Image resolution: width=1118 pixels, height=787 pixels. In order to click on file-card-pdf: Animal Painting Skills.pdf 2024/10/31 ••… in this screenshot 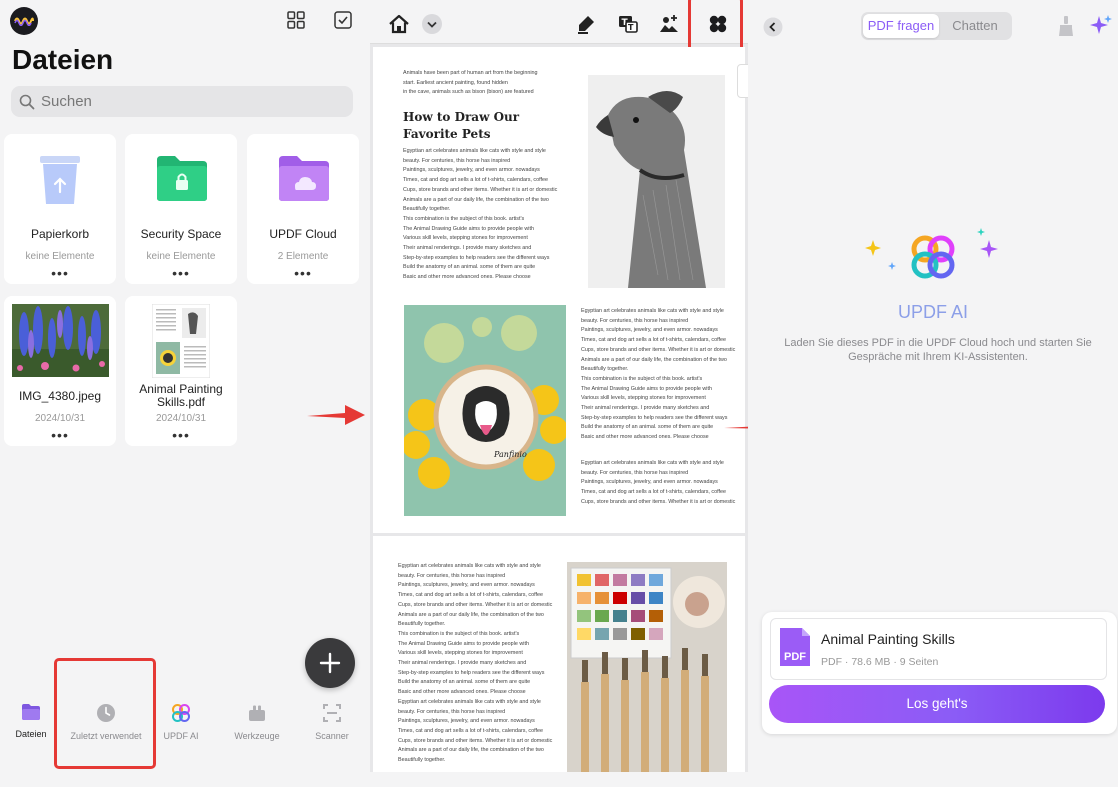, I will do `click(181, 371)`.